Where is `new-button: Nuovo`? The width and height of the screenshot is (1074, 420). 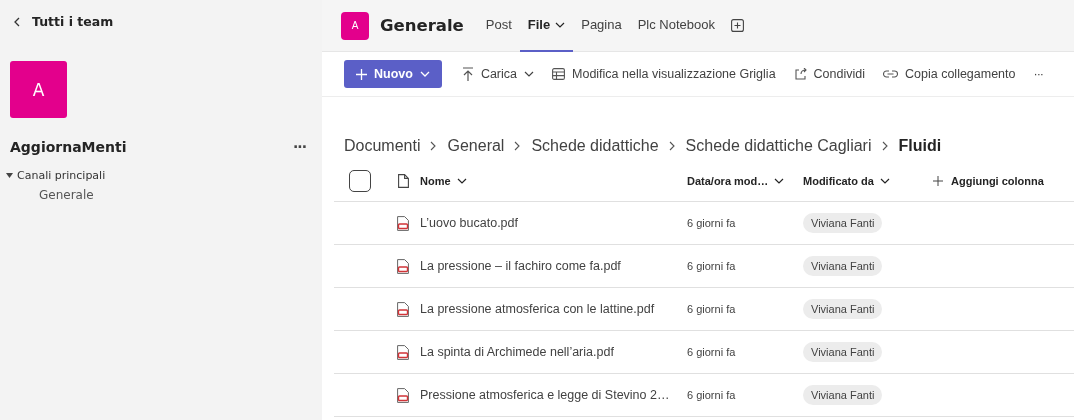 new-button: Nuovo is located at coordinates (393, 74).